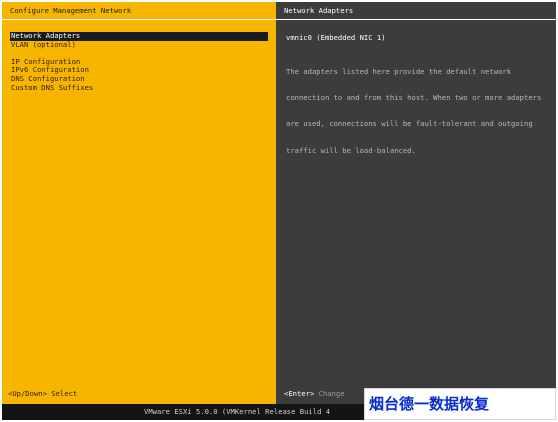  I want to click on menu-pane-title: Configure Management Network, so click(71, 10).